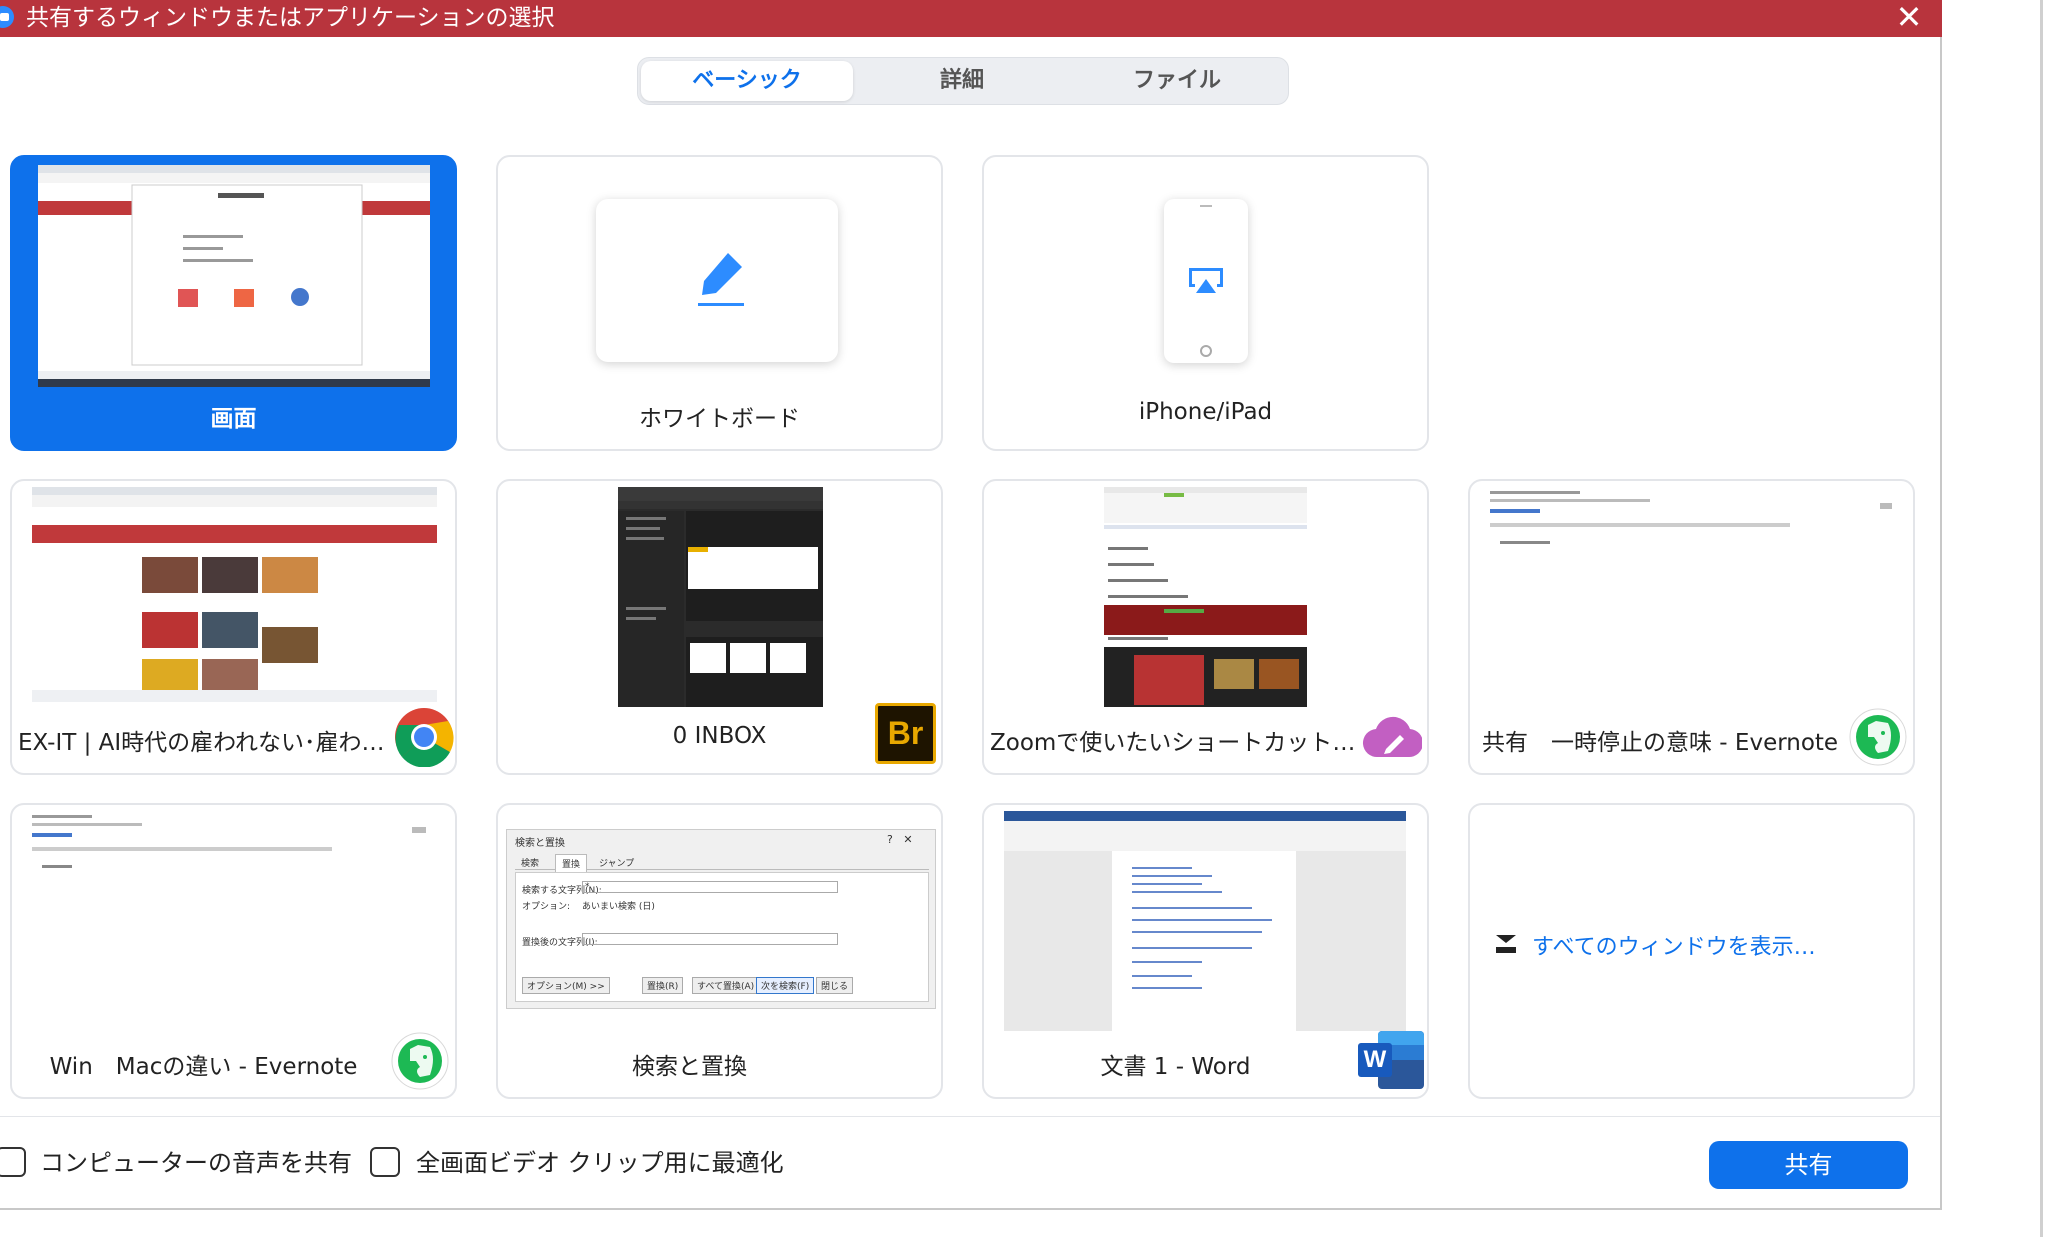 The image size is (2045, 1237). Describe the element at coordinates (385, 1162) in the screenshot. I see `optimize-video-checkbox` at that location.